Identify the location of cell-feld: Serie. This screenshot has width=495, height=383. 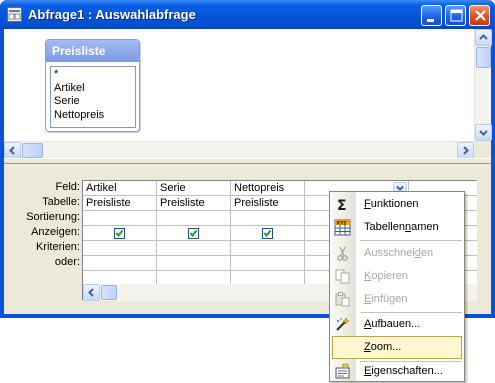
(193, 188).